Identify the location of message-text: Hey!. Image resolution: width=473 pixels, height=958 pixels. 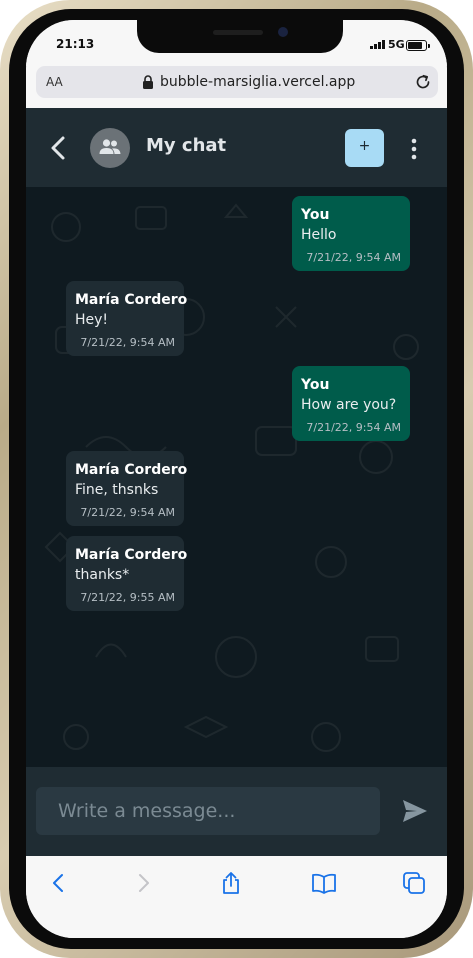
(92, 320).